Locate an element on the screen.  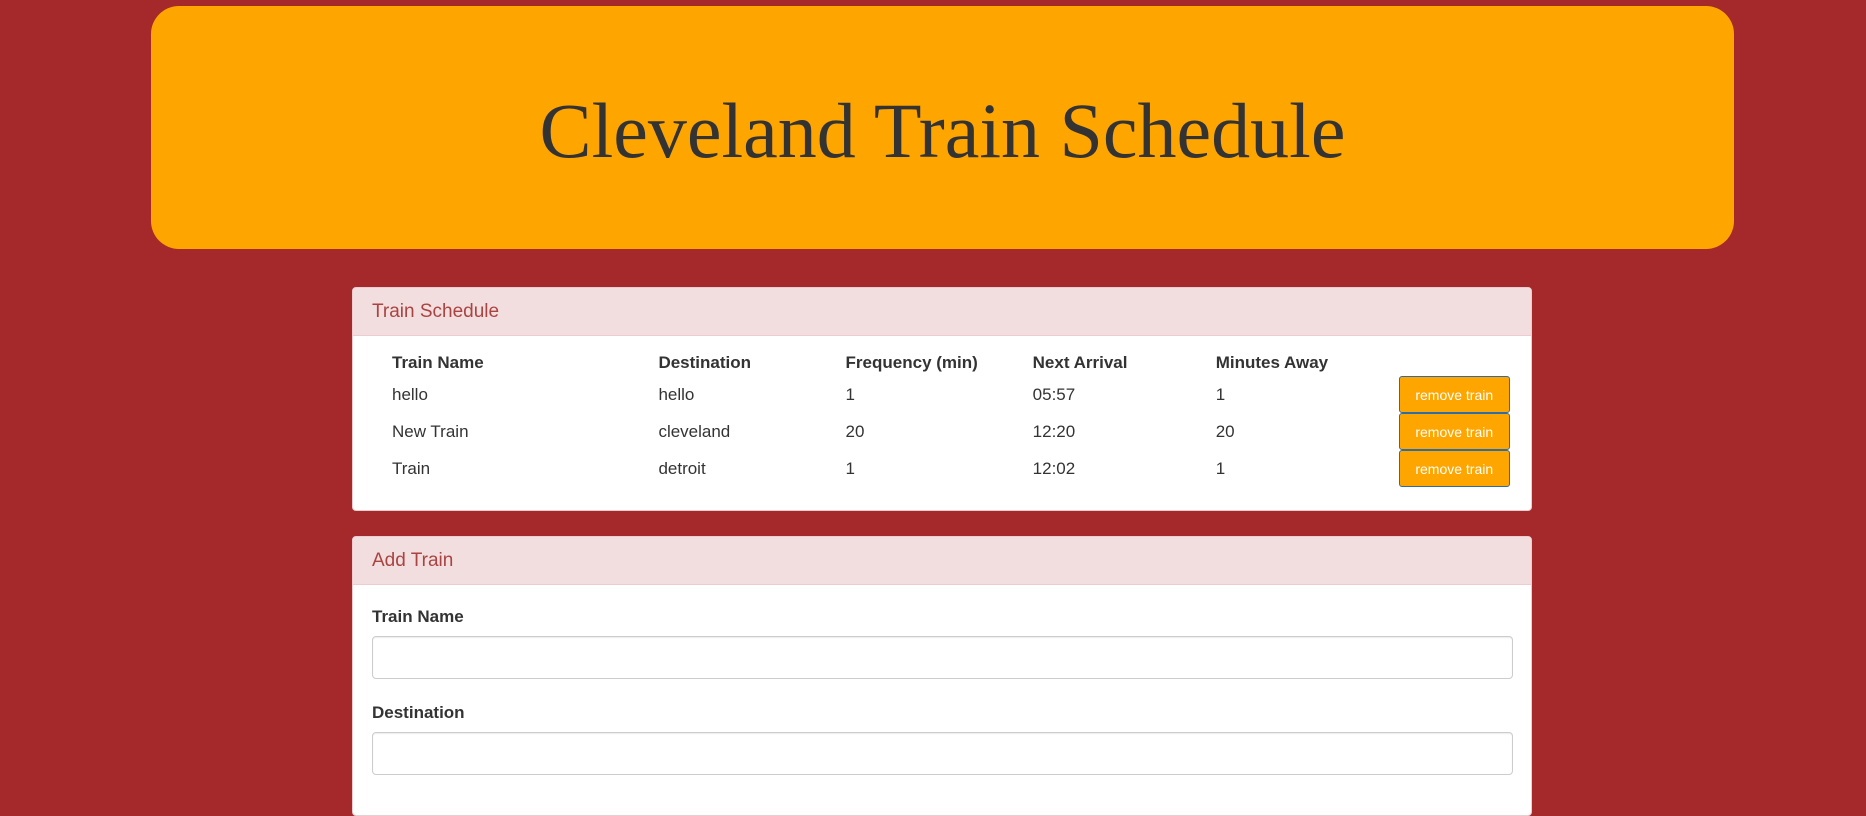
train-name-input is located at coordinates (942, 657).